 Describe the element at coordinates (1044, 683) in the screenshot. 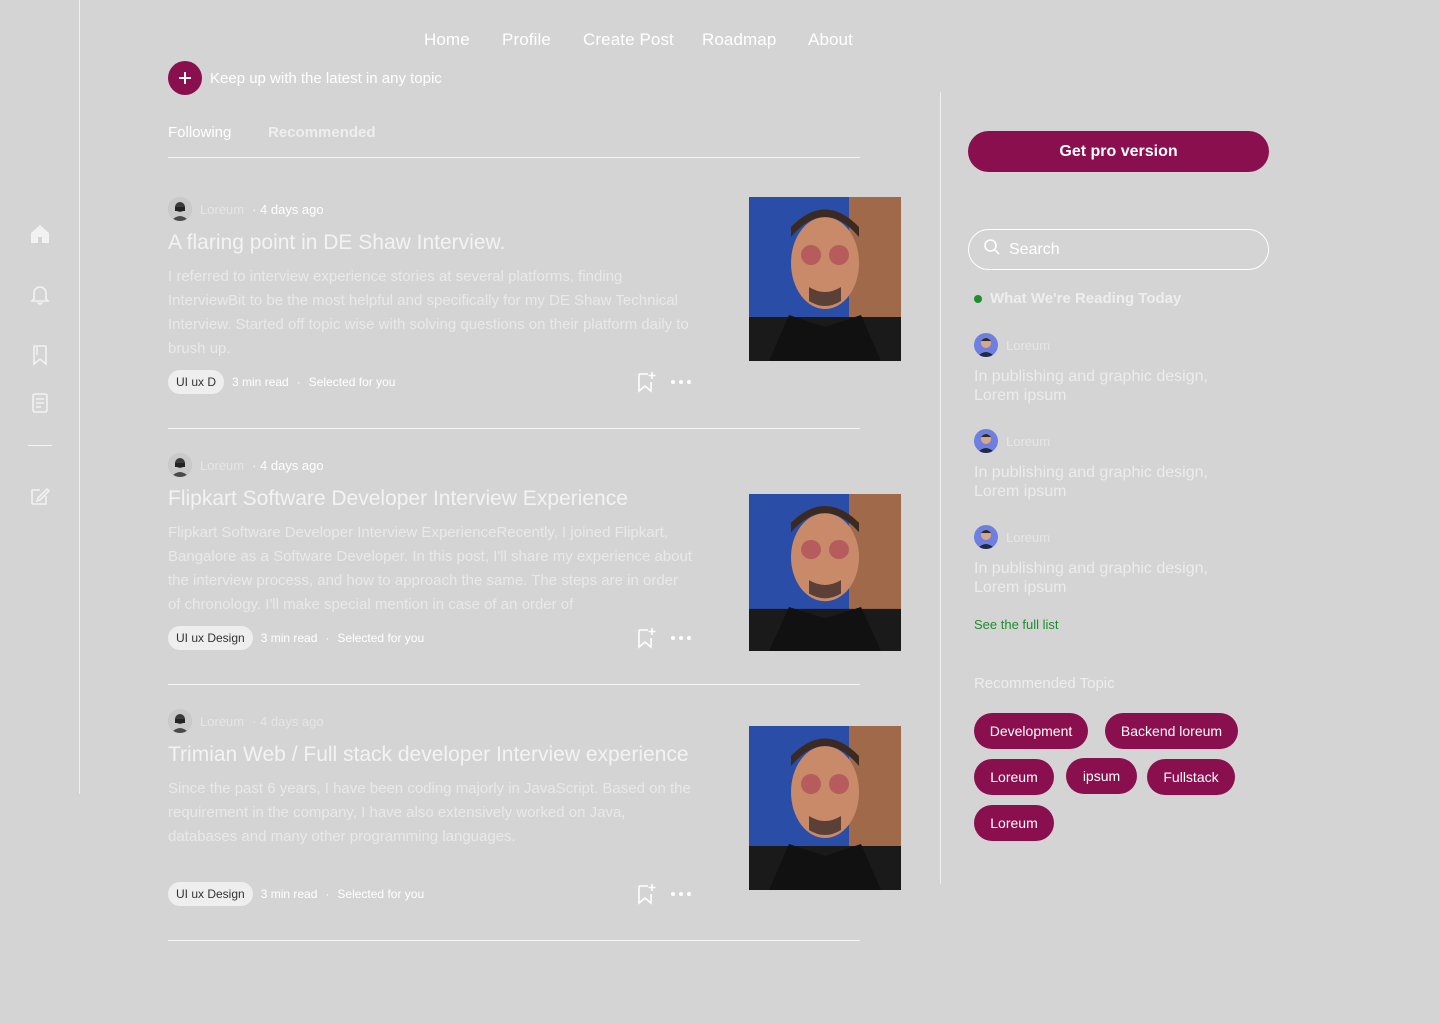

I see `recommended-topic-title: Recommended Topic` at that location.